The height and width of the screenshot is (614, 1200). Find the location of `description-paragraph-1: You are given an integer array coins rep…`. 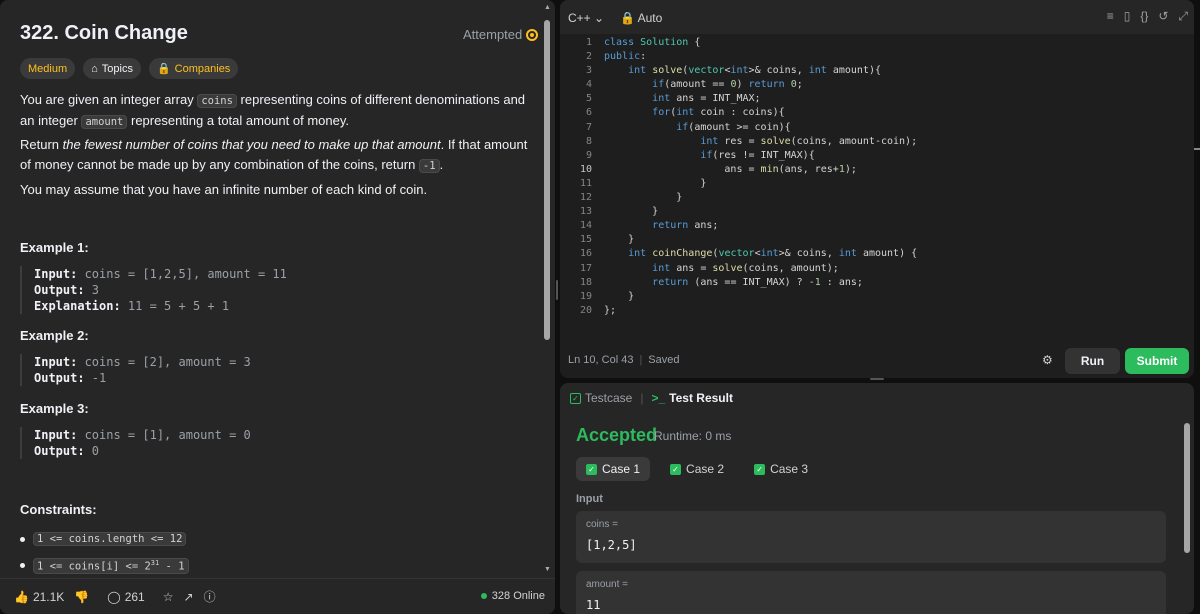

description-paragraph-1: You are given an integer array coins rep… is located at coordinates (273, 110).